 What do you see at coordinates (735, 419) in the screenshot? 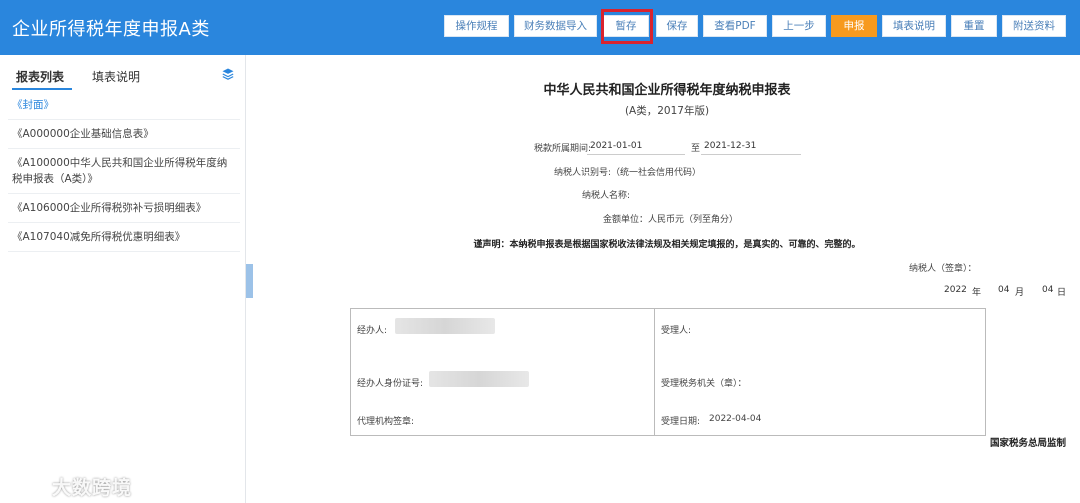
I see `accept-date-value: 2022-04-04` at bounding box center [735, 419].